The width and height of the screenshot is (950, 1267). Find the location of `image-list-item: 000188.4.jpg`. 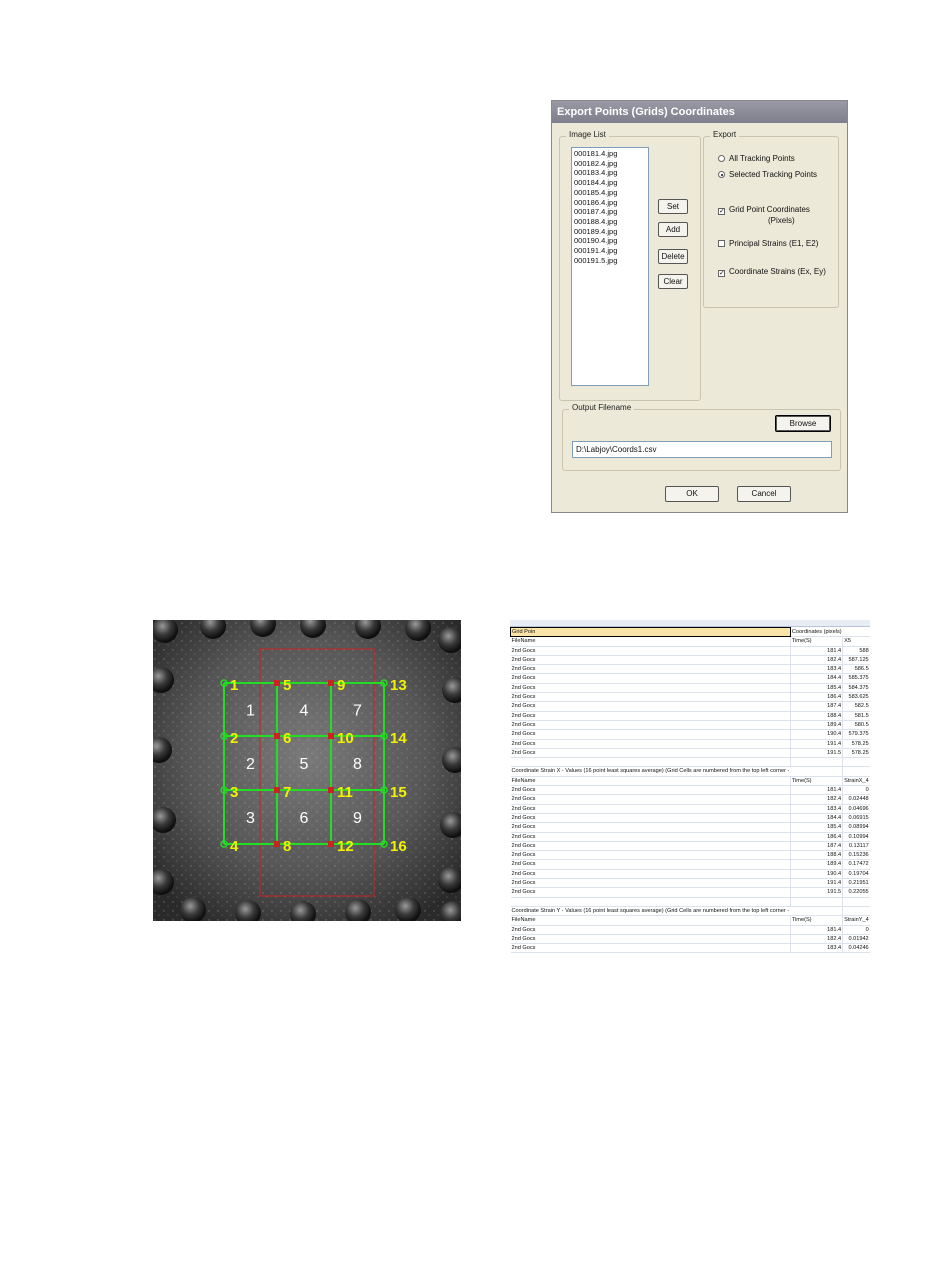

image-list-item: 000188.4.jpg is located at coordinates (610, 222).